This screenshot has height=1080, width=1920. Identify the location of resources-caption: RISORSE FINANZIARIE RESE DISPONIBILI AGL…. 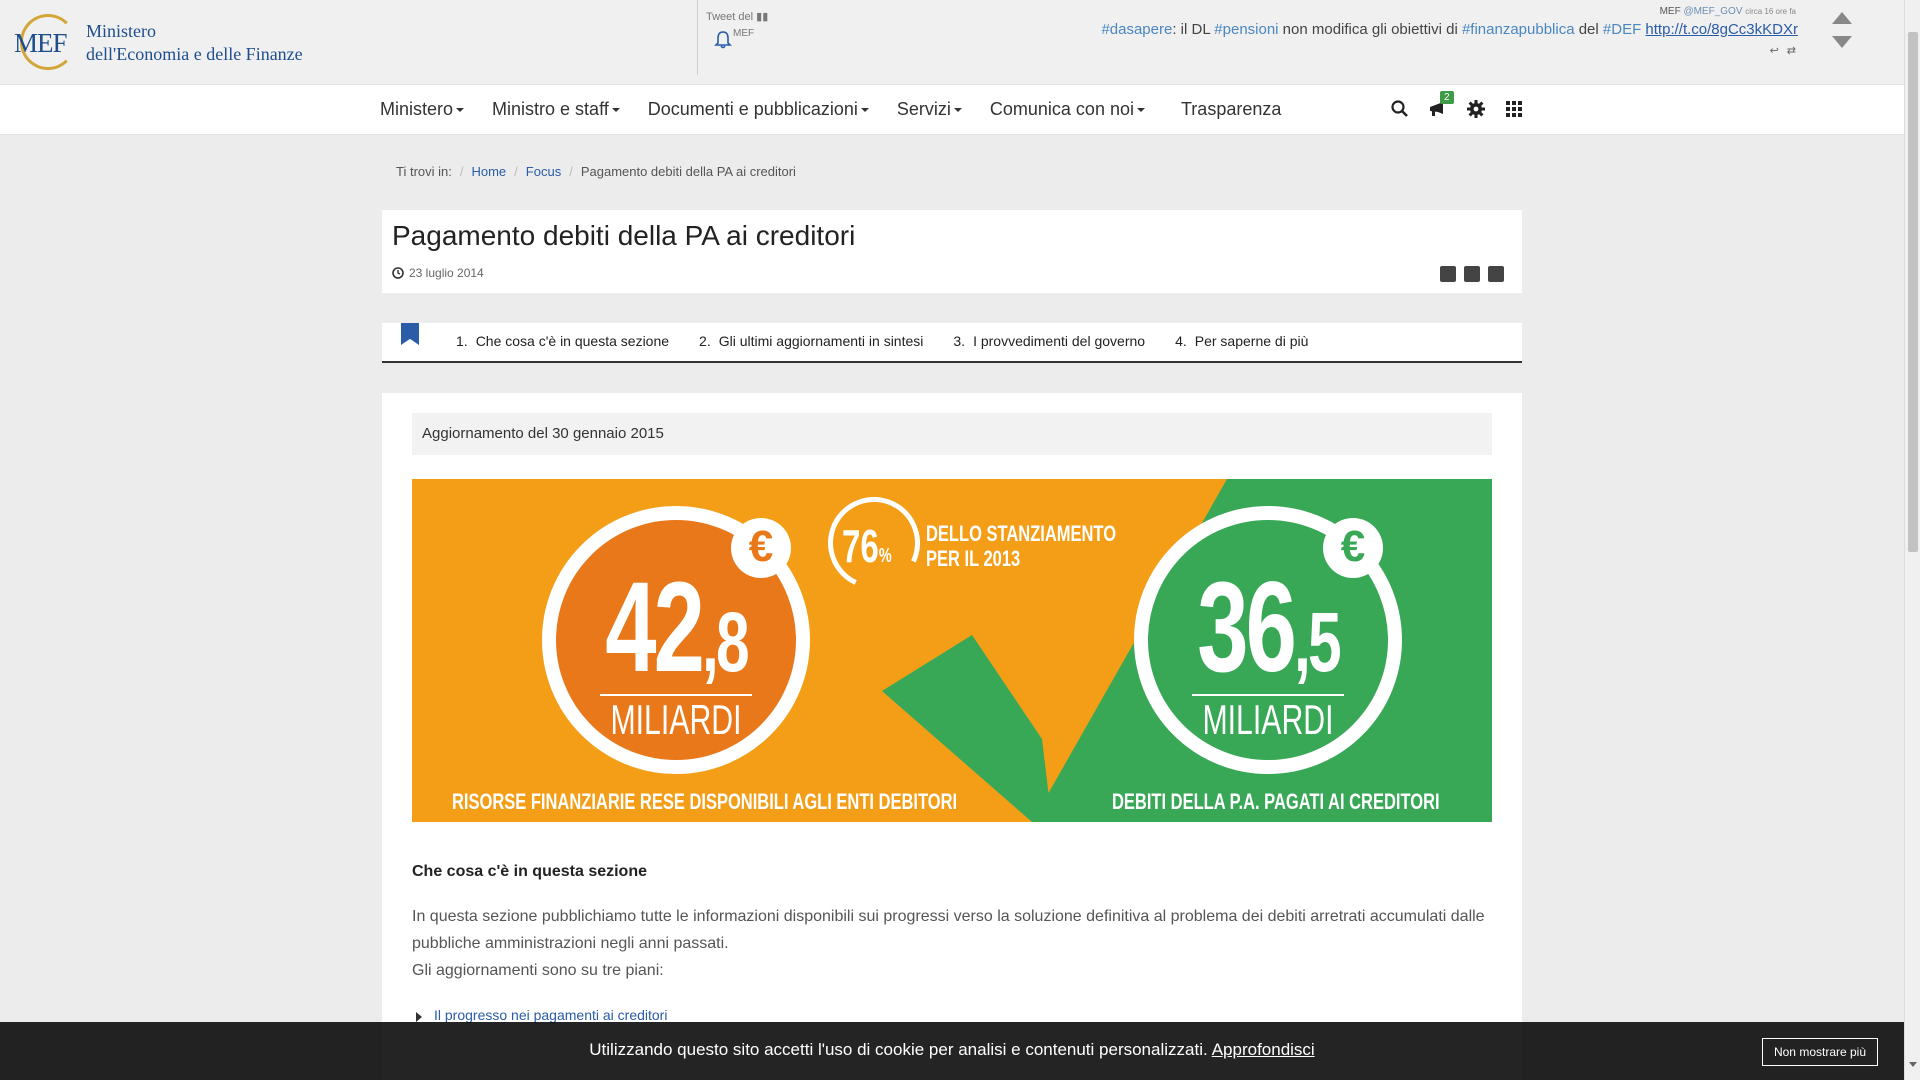
(705, 801).